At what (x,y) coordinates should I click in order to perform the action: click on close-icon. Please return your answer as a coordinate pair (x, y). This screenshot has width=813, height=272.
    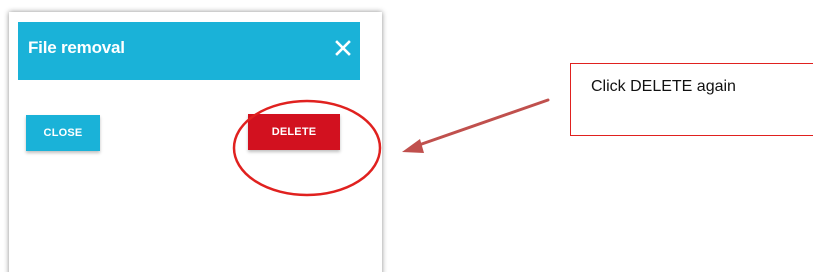
    Looking at the image, I should click on (343, 48).